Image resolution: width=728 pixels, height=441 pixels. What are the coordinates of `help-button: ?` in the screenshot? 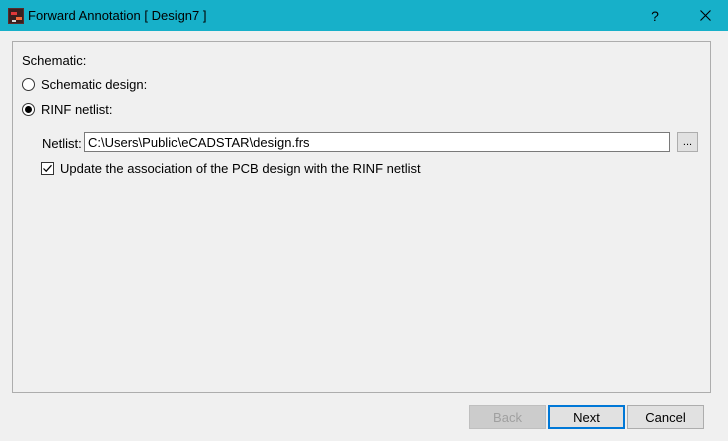 It's located at (655, 15).